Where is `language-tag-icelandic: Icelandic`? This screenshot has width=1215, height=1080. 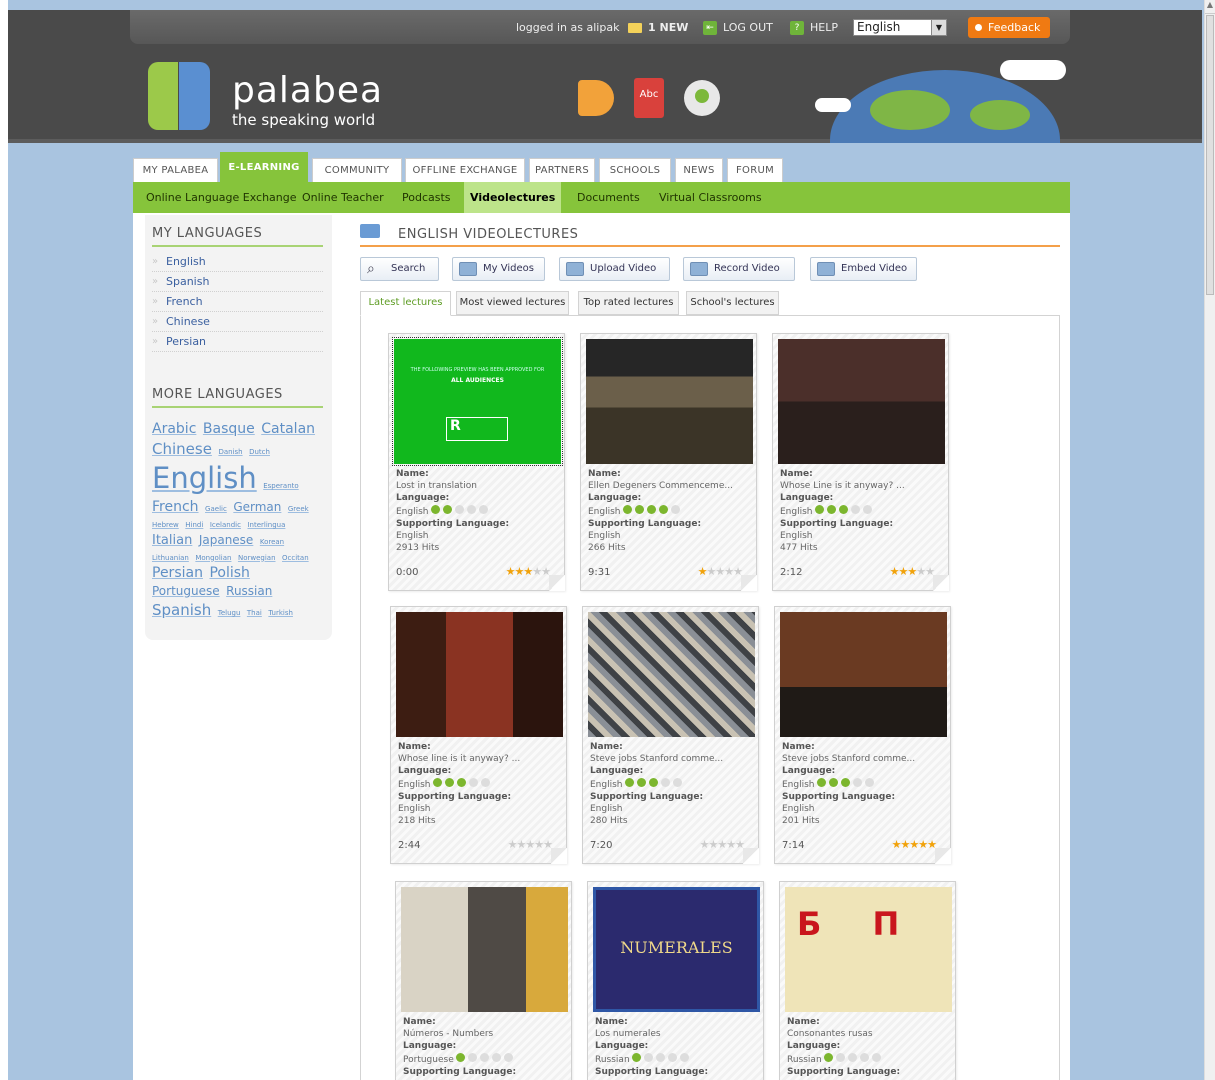 language-tag-icelandic: Icelandic is located at coordinates (225, 525).